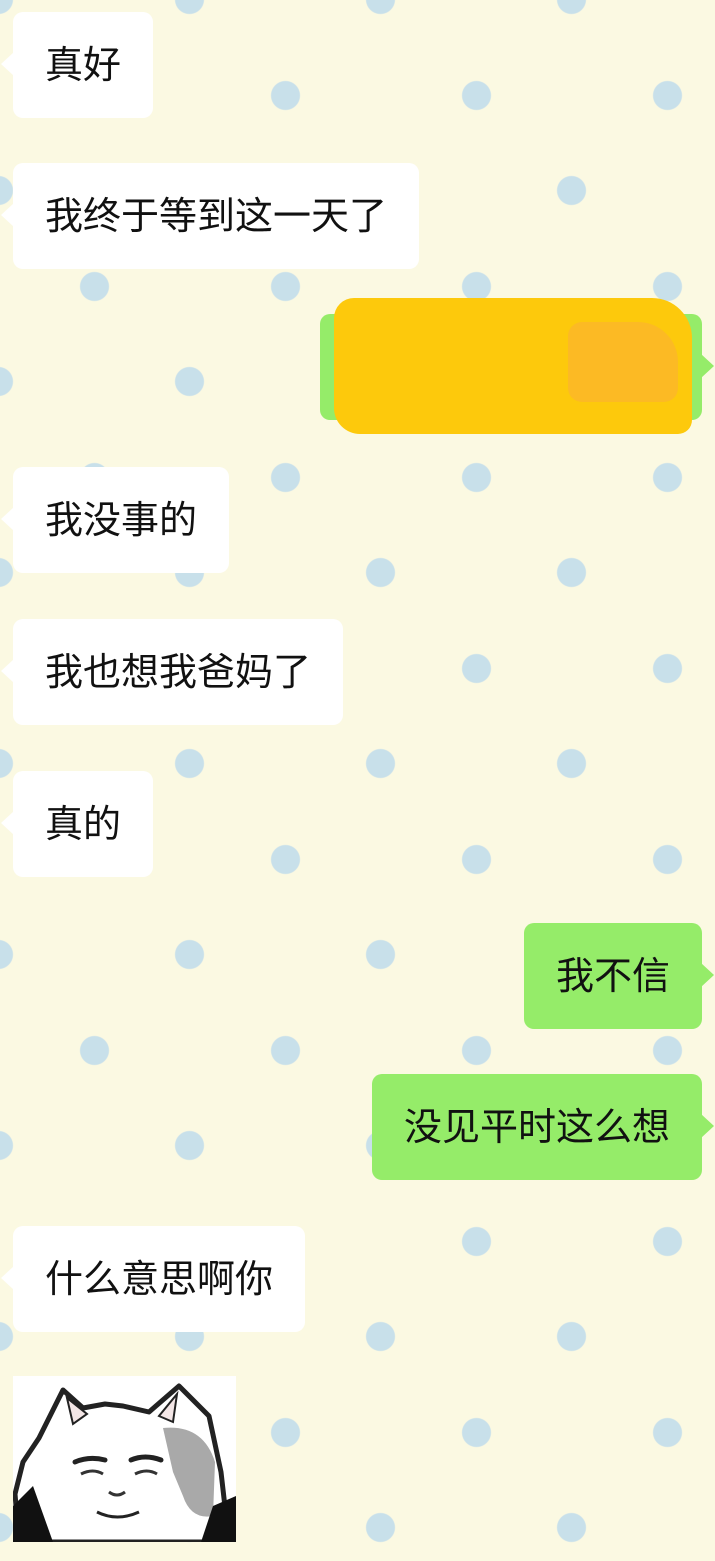 The height and width of the screenshot is (1561, 715). What do you see at coordinates (124, 1462) in the screenshot?
I see `cat-meme-icon` at bounding box center [124, 1462].